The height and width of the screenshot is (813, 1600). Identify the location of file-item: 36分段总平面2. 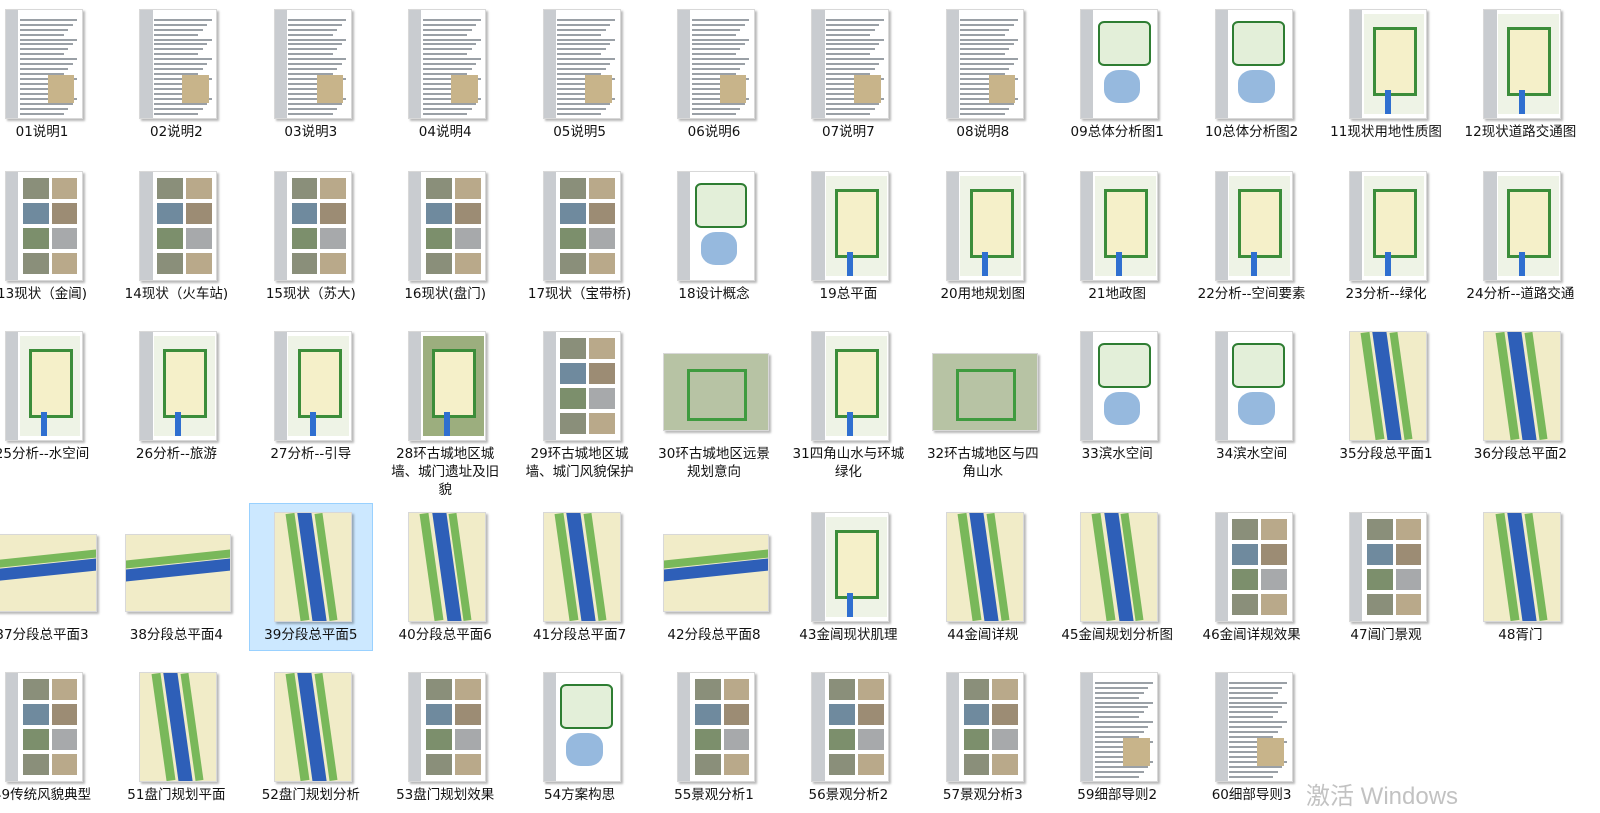
(1520, 396).